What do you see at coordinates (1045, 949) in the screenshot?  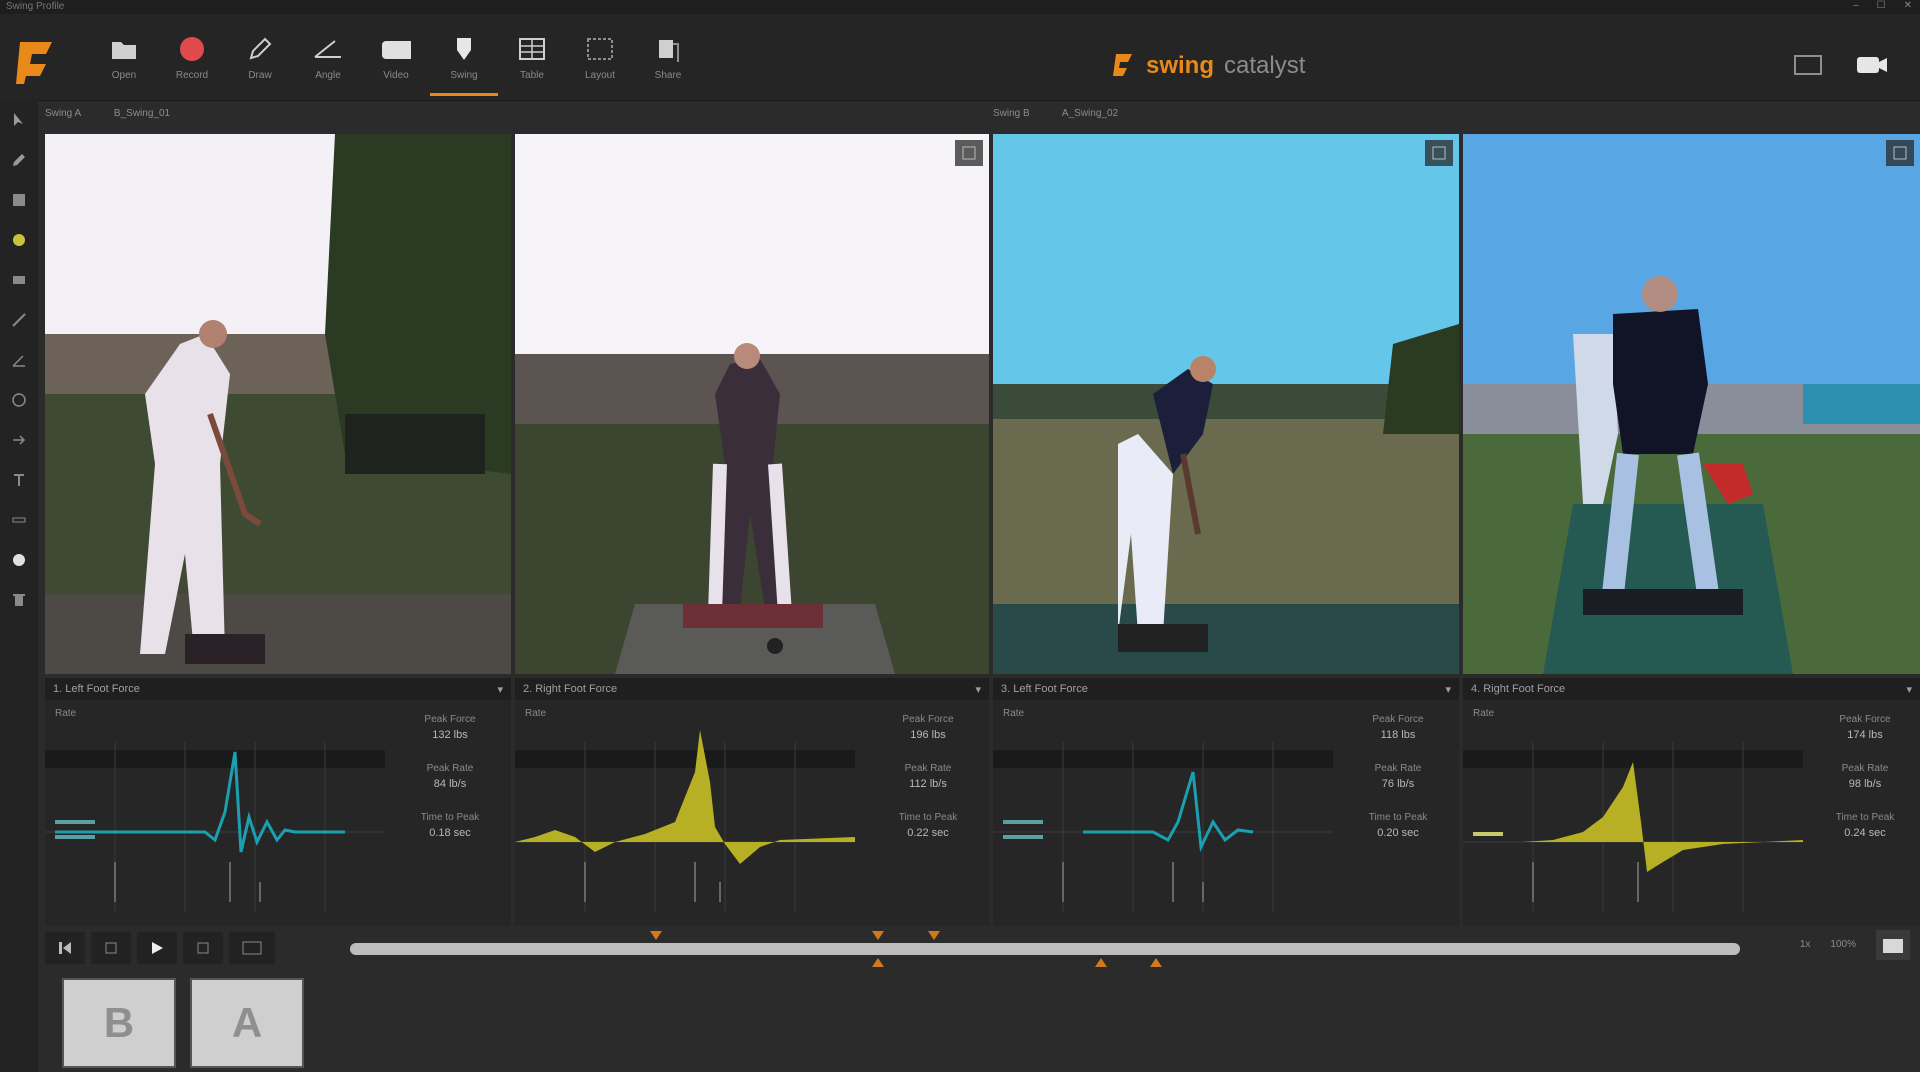 I see `timeline-scrubber` at bounding box center [1045, 949].